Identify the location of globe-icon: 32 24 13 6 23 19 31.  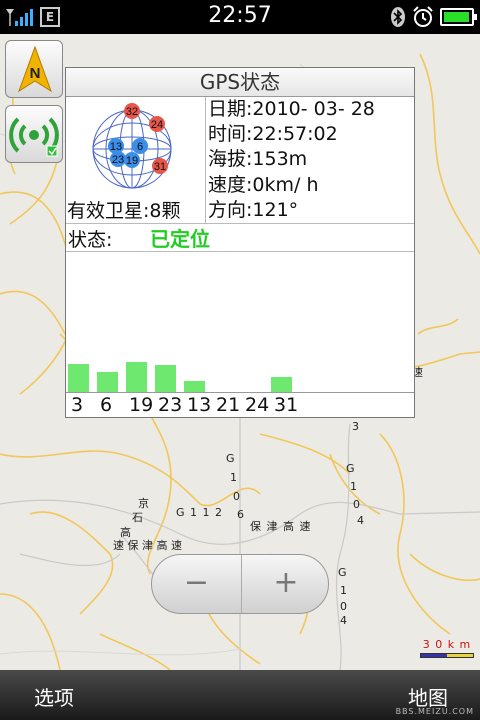
(132, 146).